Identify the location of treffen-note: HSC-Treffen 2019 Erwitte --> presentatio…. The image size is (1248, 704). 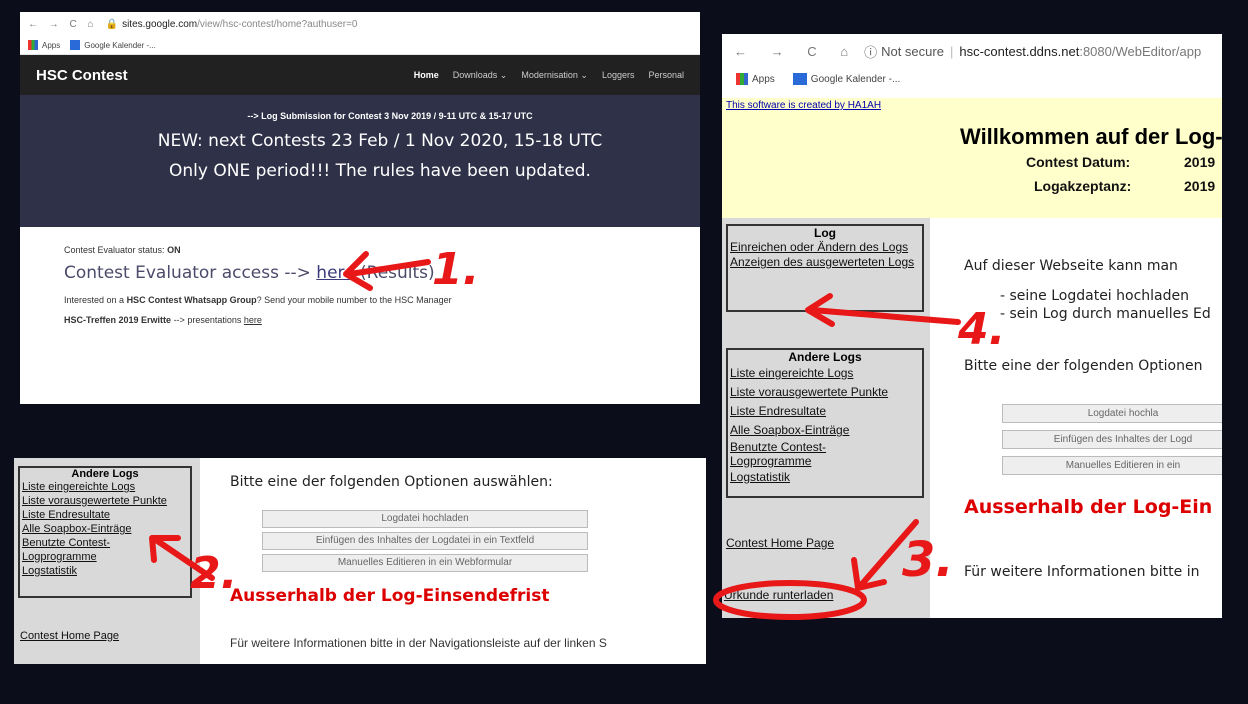
(163, 320).